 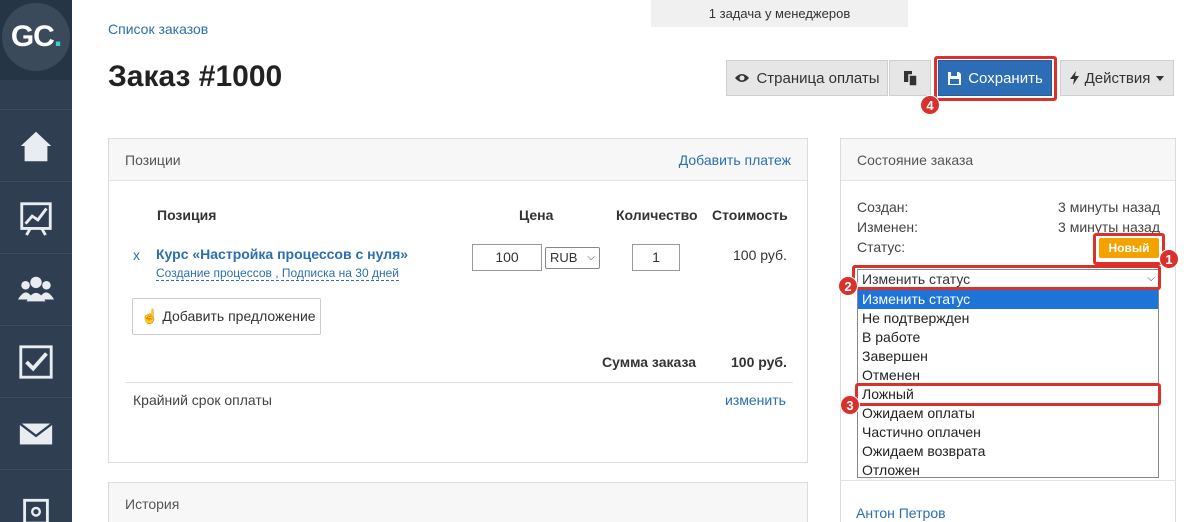 I want to click on logo: GC., so click(x=36, y=40).